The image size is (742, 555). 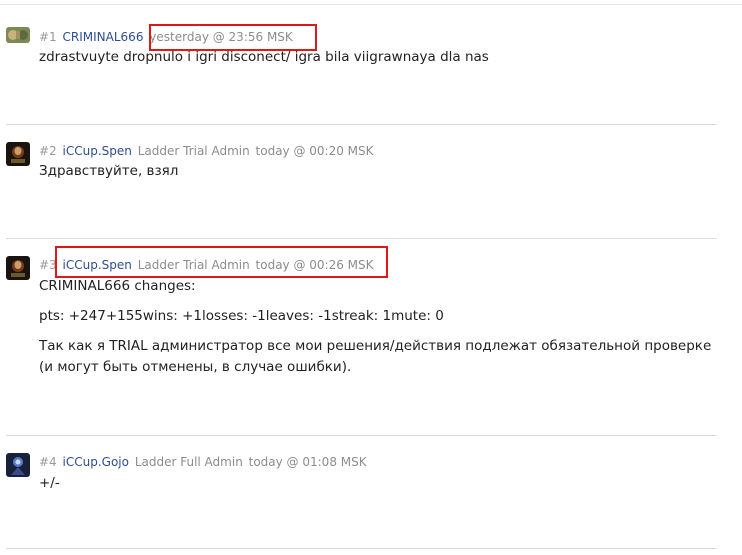 I want to click on post-text: CRIMINAL666 changes:, so click(x=117, y=286).